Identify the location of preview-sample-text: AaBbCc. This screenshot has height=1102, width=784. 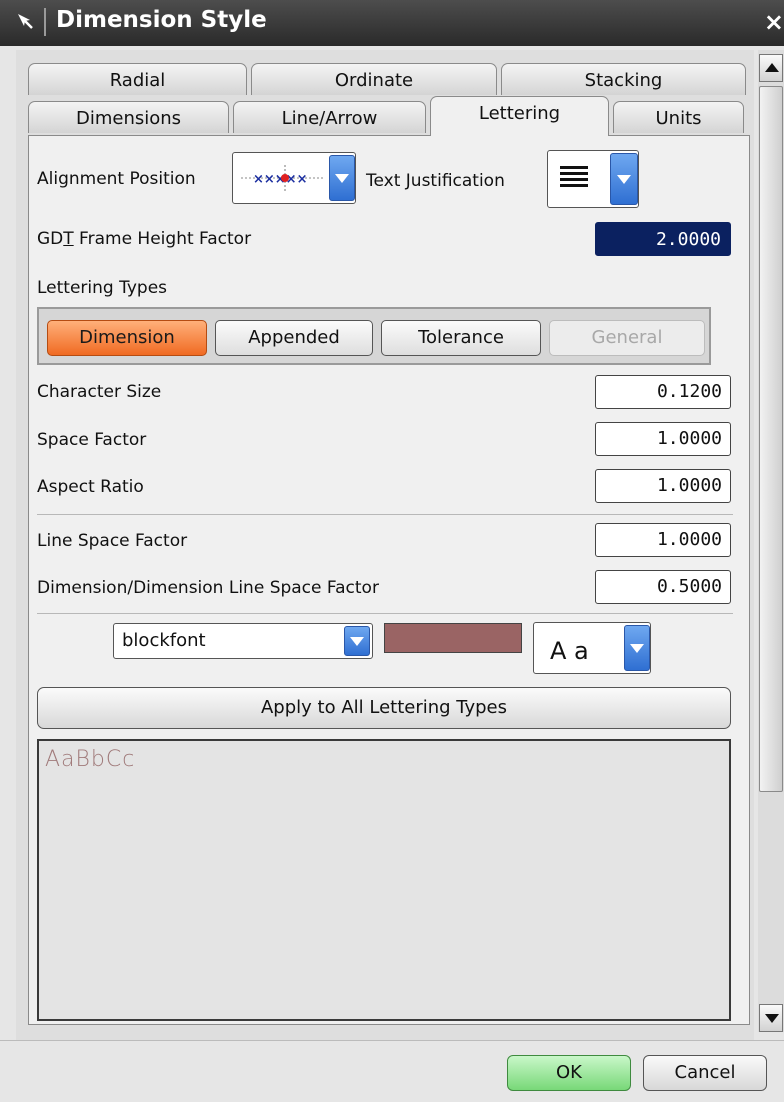
(90, 759).